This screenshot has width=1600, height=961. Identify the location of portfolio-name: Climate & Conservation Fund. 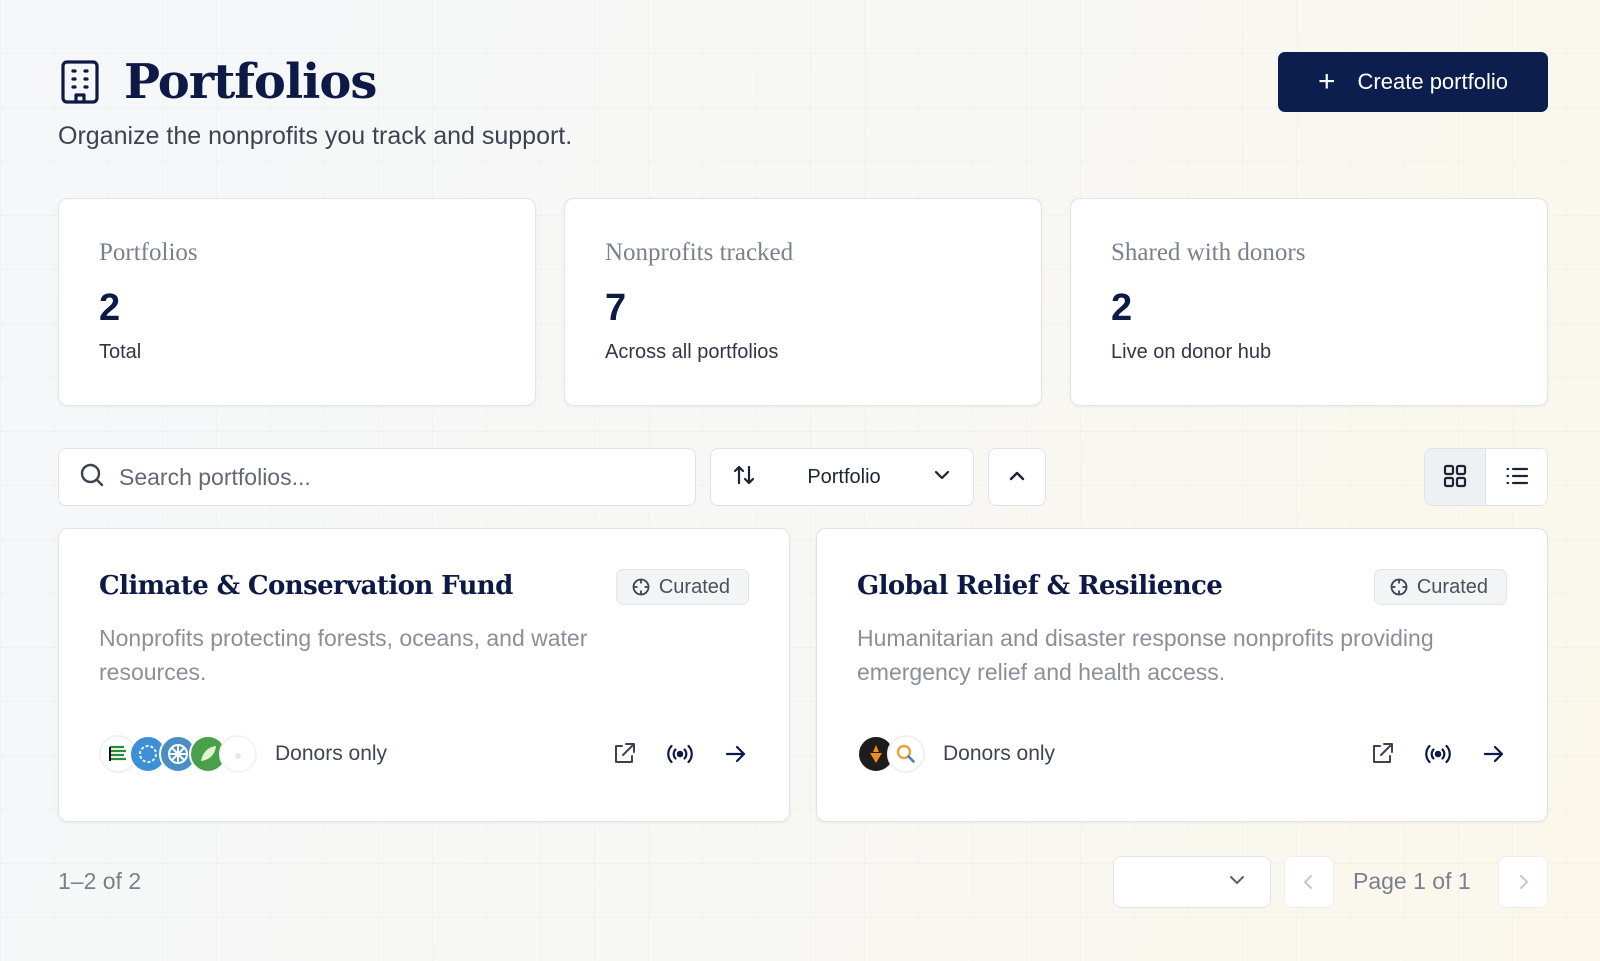
(306, 586).